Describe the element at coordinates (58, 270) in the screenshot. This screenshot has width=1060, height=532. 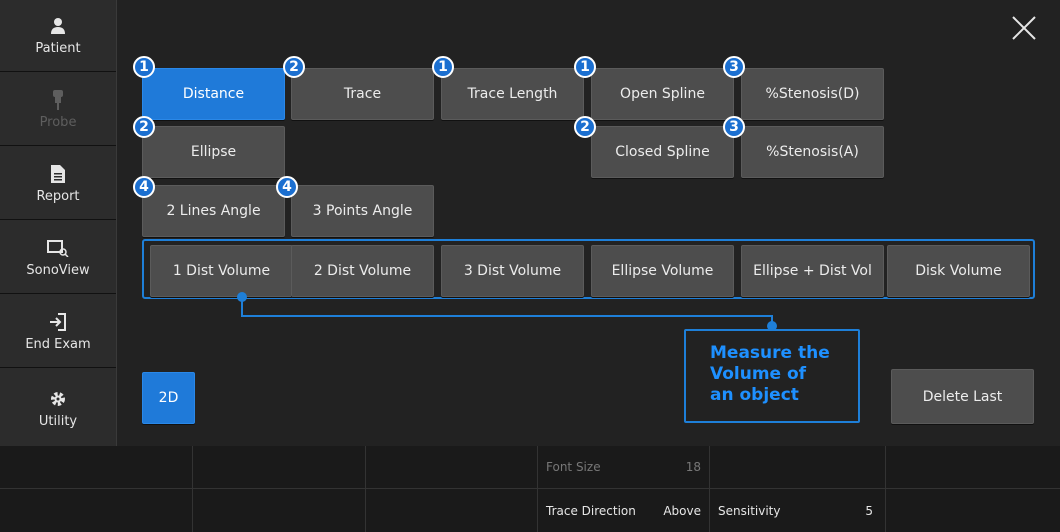
I see `sidebar-item-label: SonoView` at that location.